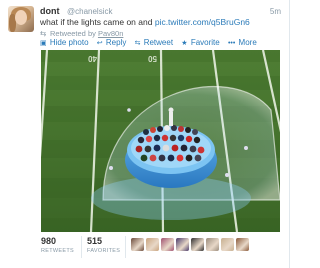 Image resolution: width=320 pixels, height=268 pixels. I want to click on svg-text: 50, so click(152, 58).